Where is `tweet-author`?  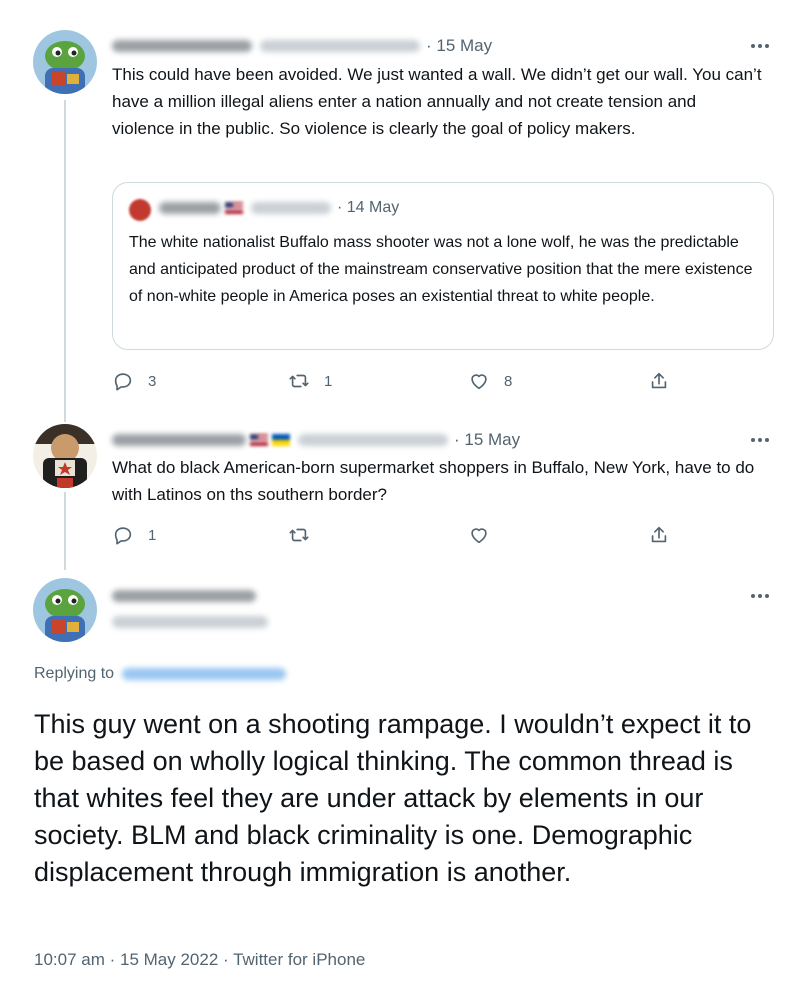 tweet-author is located at coordinates (184, 596).